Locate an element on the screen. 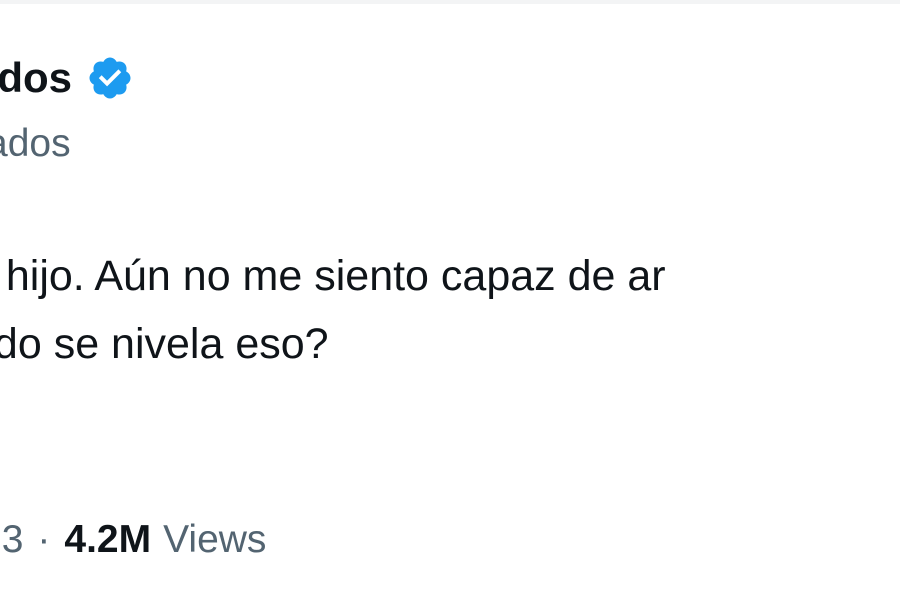 The image size is (900, 600). author-display-name: ados is located at coordinates (36, 78).